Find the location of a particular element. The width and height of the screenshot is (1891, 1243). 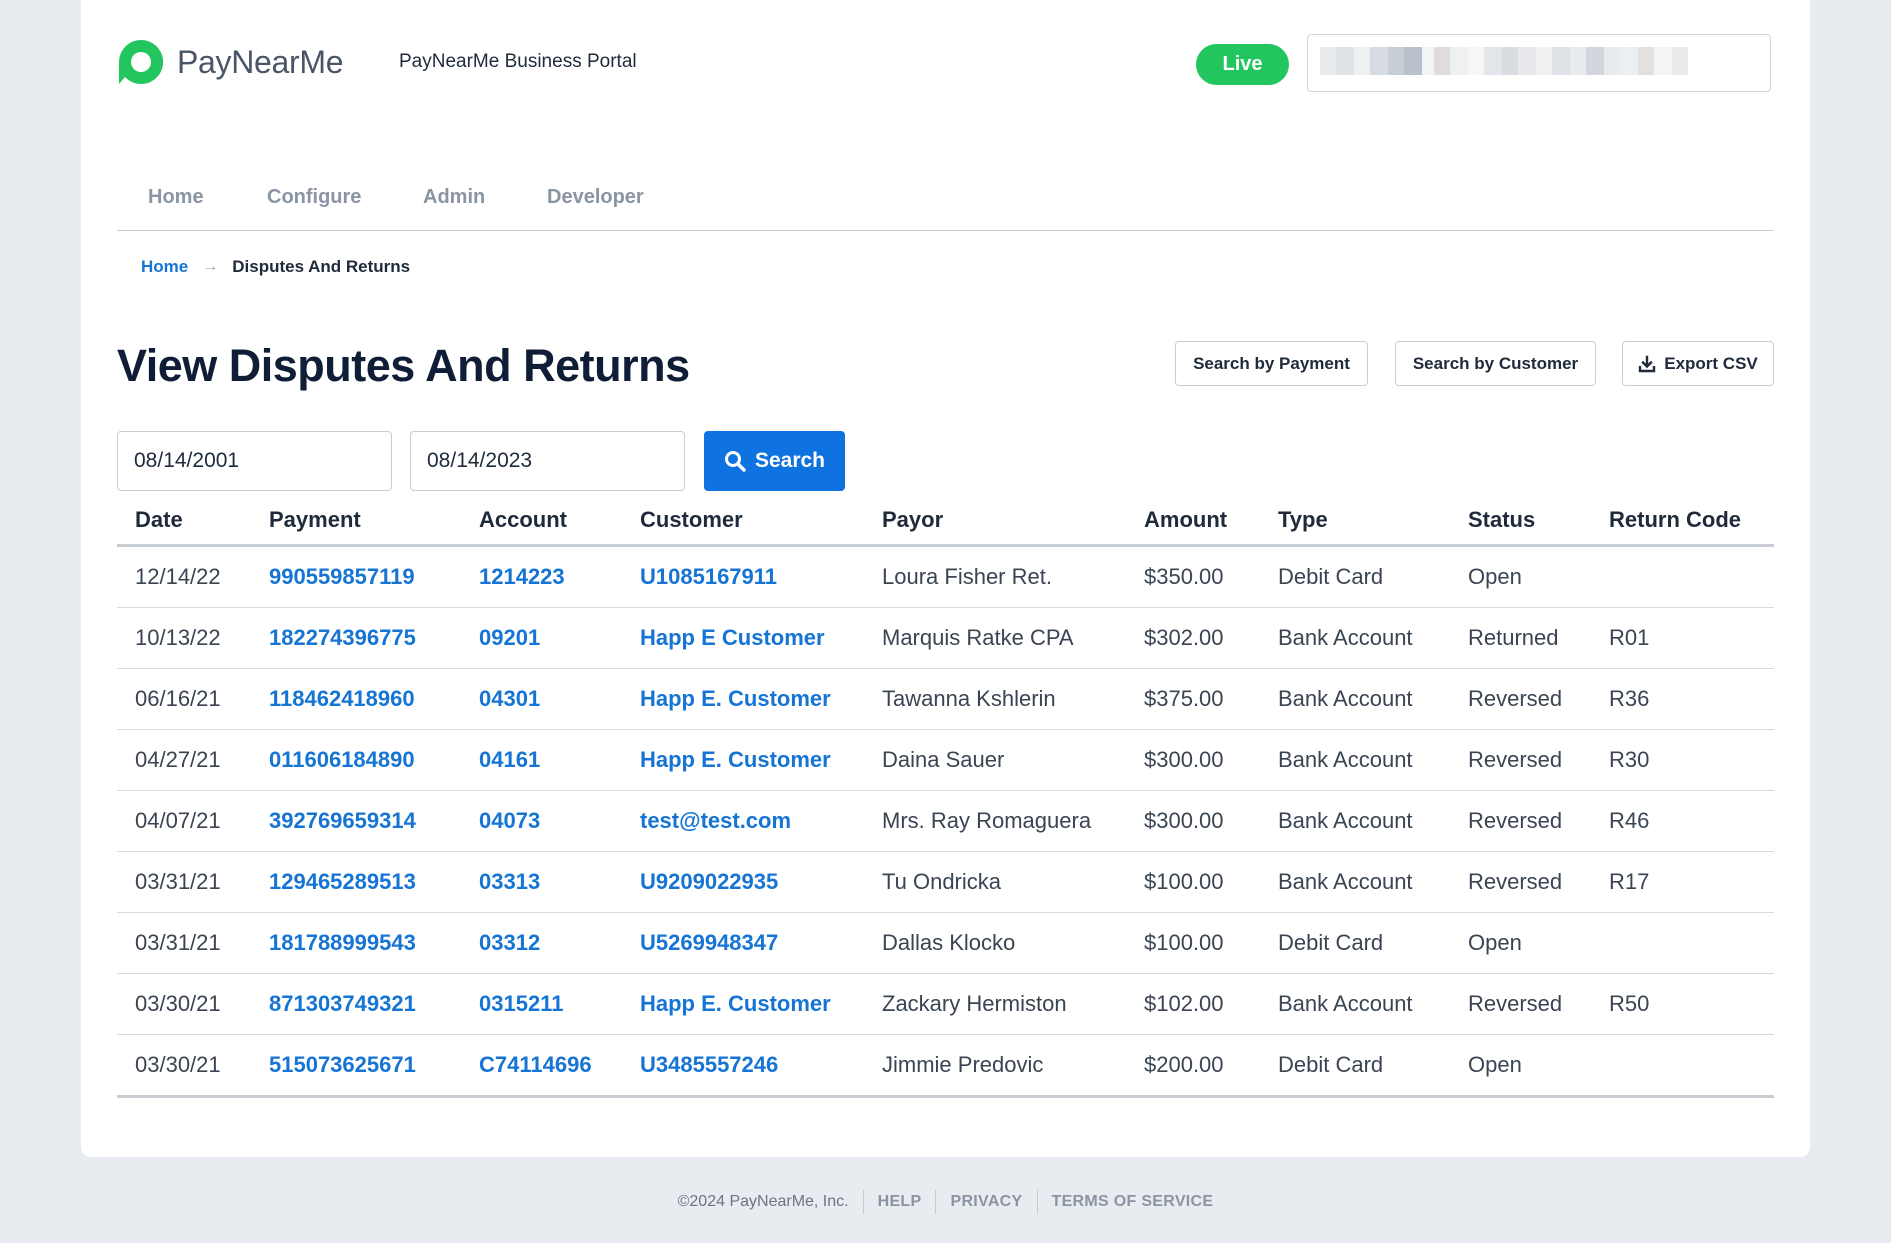

cell-customer: test@test.com is located at coordinates (743, 821).